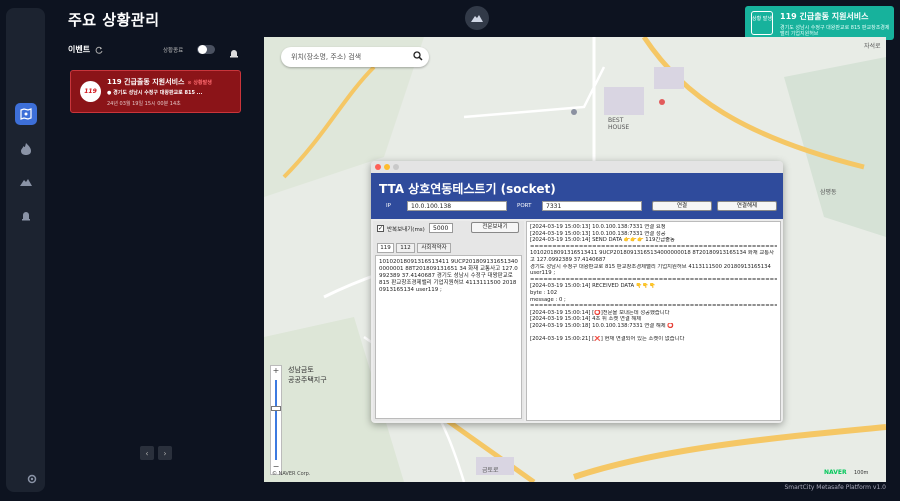  Describe the element at coordinates (147, 453) in the screenshot. I see `prev-page-button: ‹` at that location.